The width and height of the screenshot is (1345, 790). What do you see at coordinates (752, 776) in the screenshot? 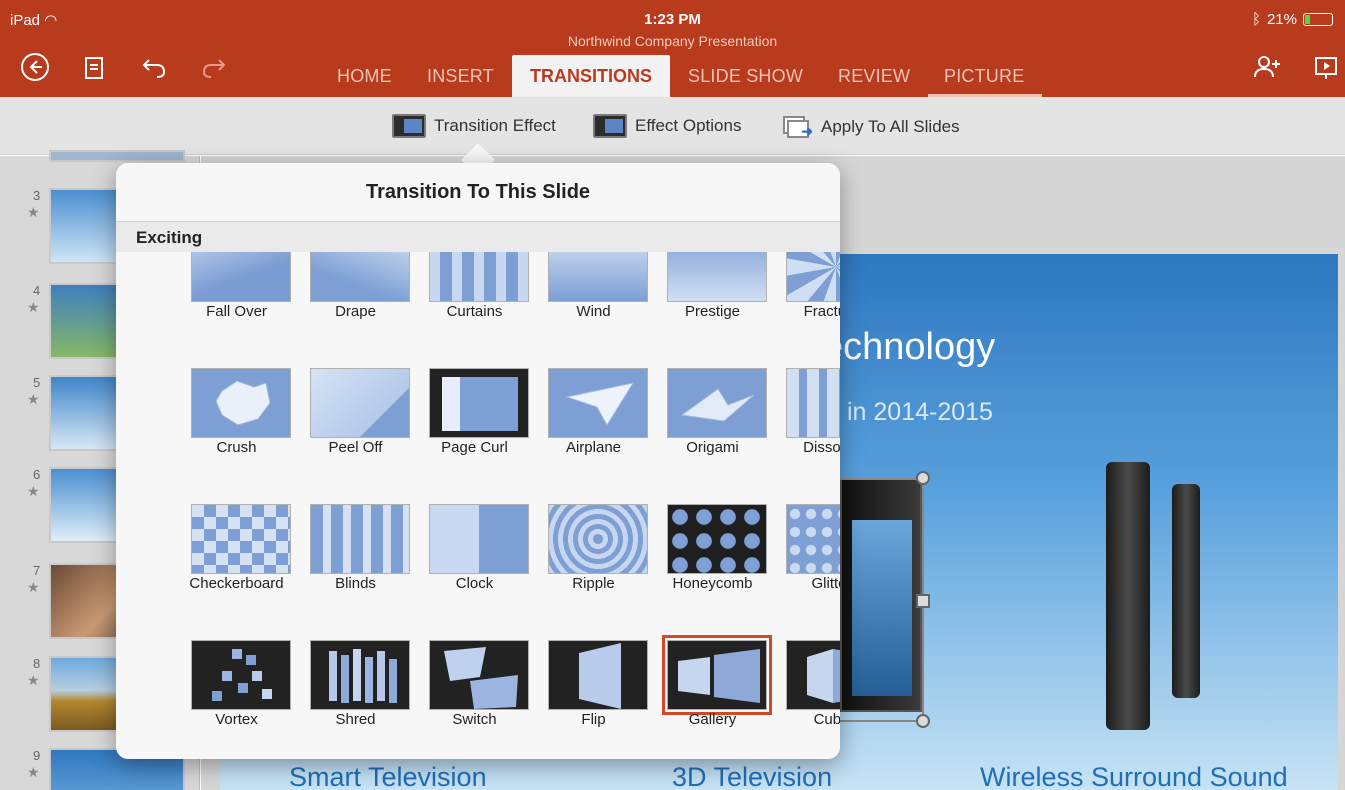
I see `slide-caption-2: 3D Television` at bounding box center [752, 776].